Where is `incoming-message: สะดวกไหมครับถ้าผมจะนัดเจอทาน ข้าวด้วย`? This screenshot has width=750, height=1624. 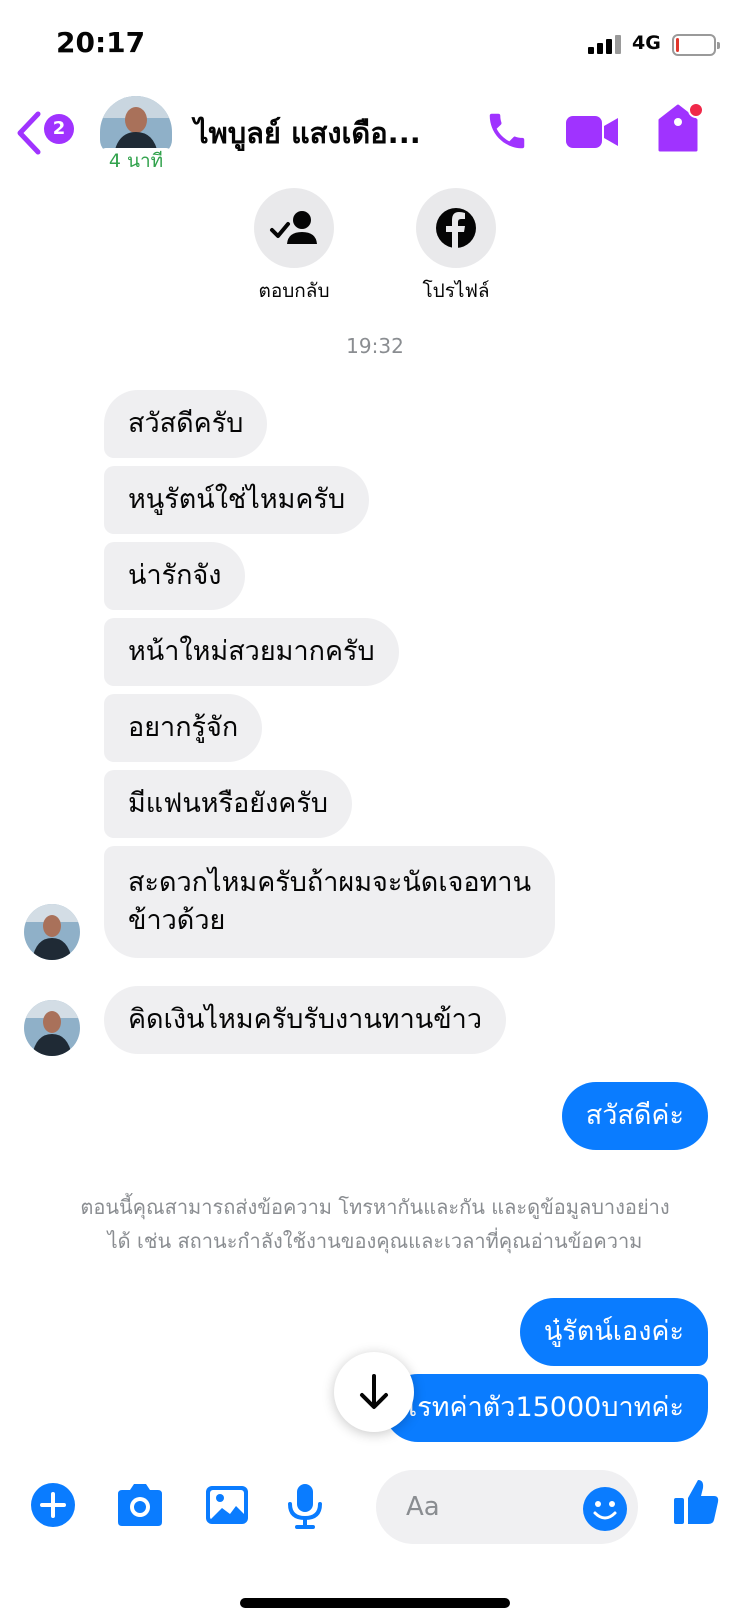
incoming-message: สะดวกไหมครับถ้าผมจะนัดเจอทาน ข้าวด้วย is located at coordinates (330, 902).